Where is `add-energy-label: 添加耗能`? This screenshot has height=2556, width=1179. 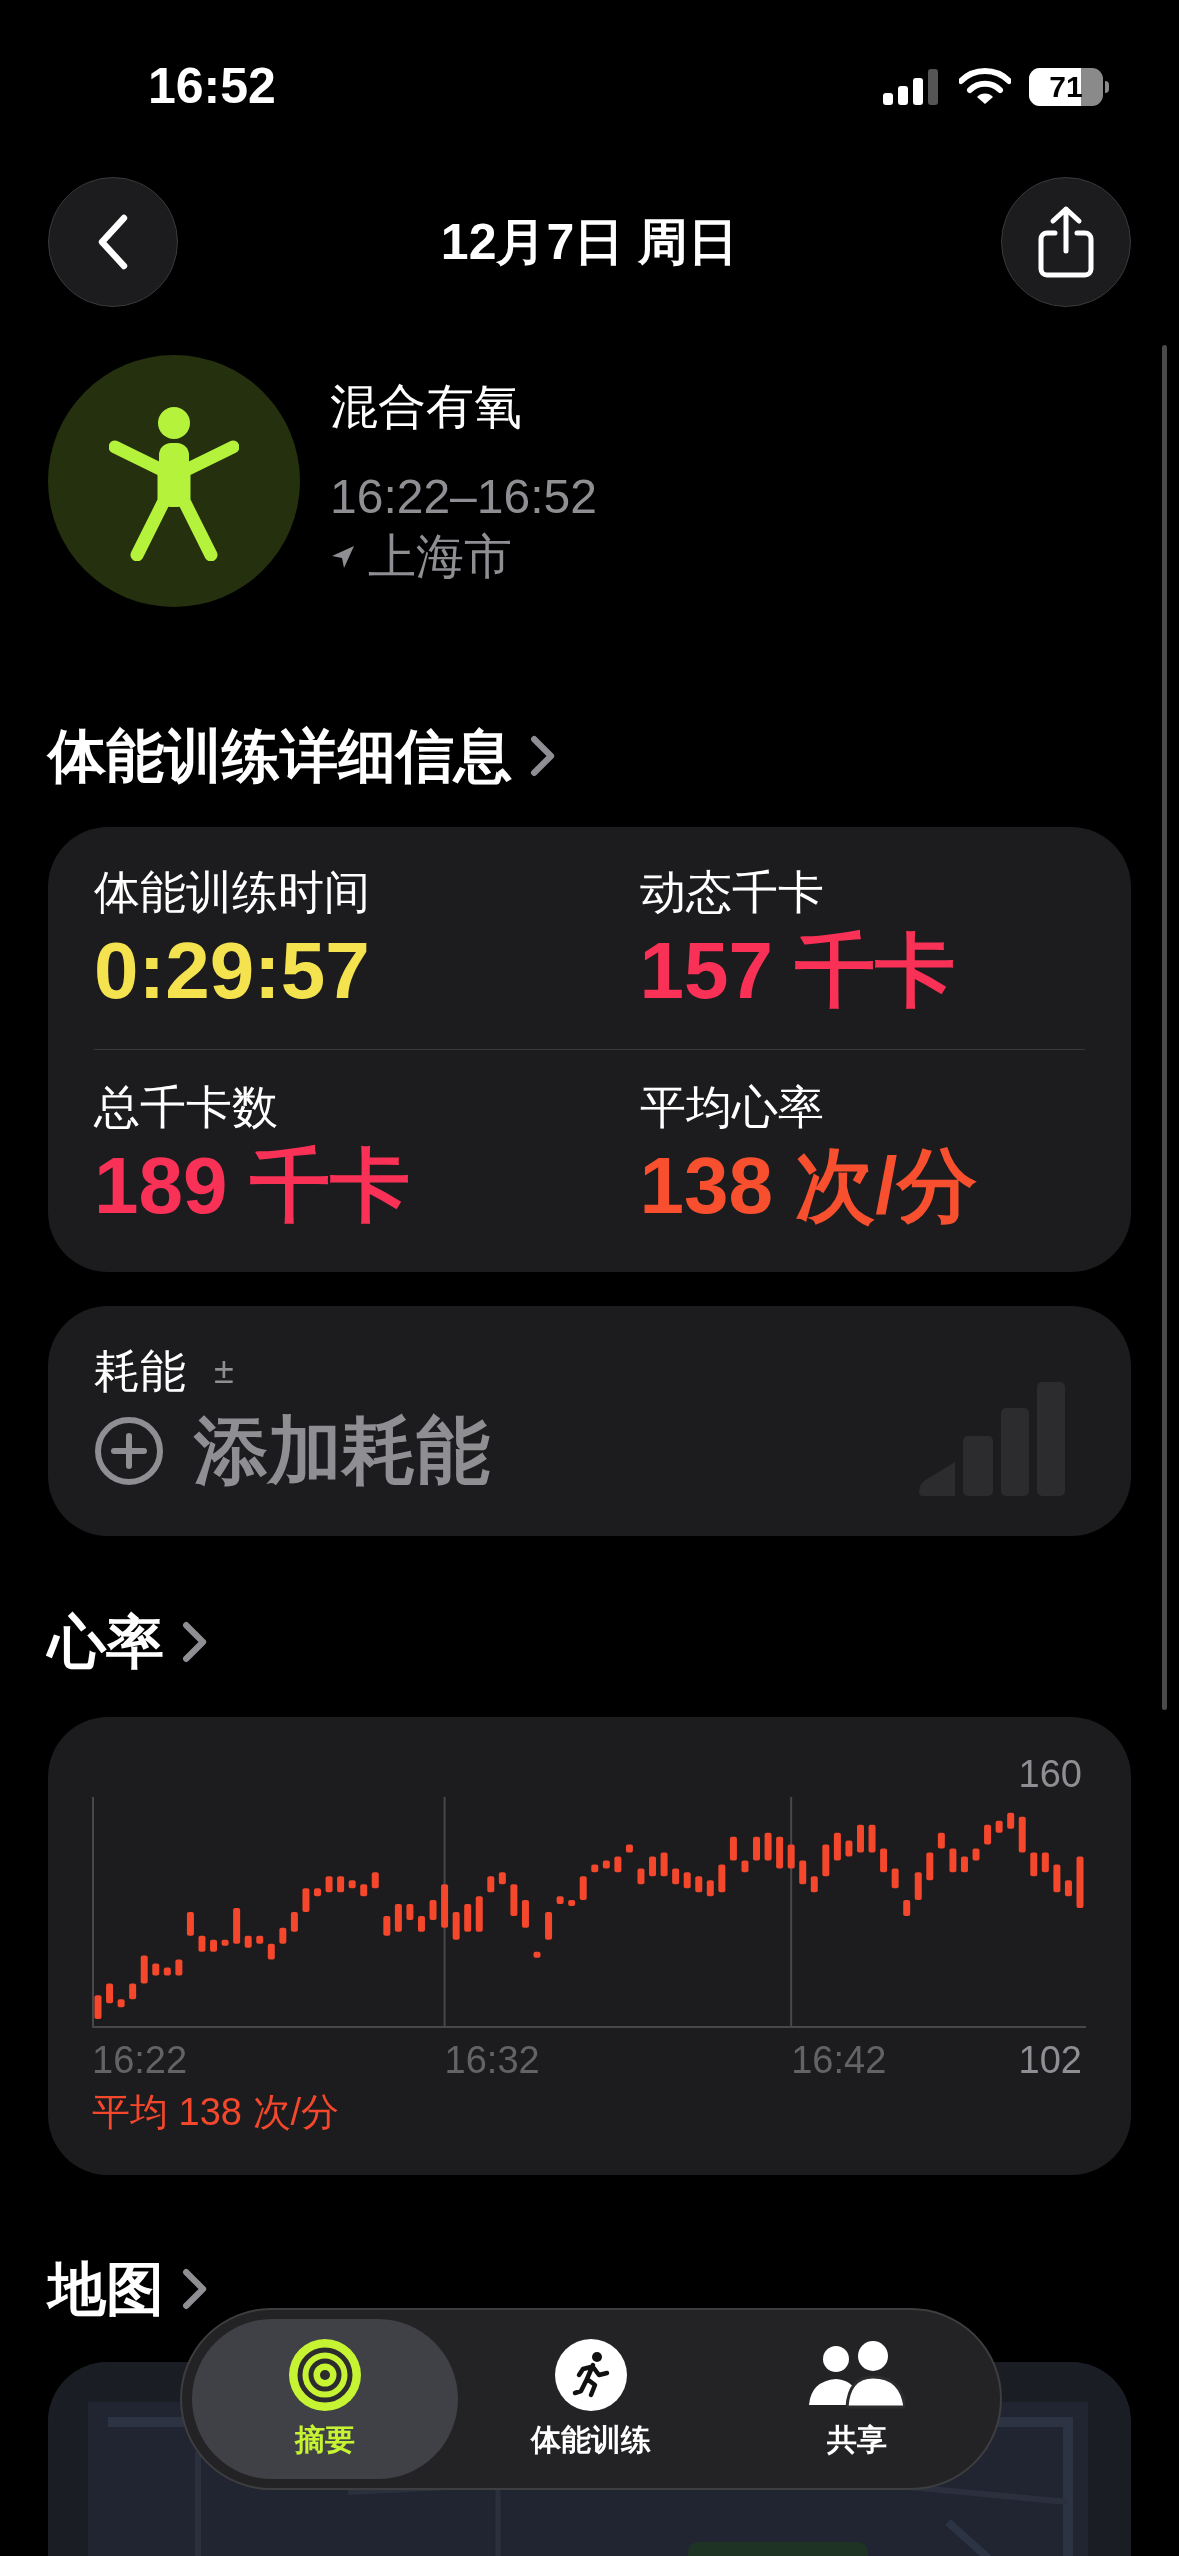
add-energy-label: 添加耗能 is located at coordinates (342, 1451).